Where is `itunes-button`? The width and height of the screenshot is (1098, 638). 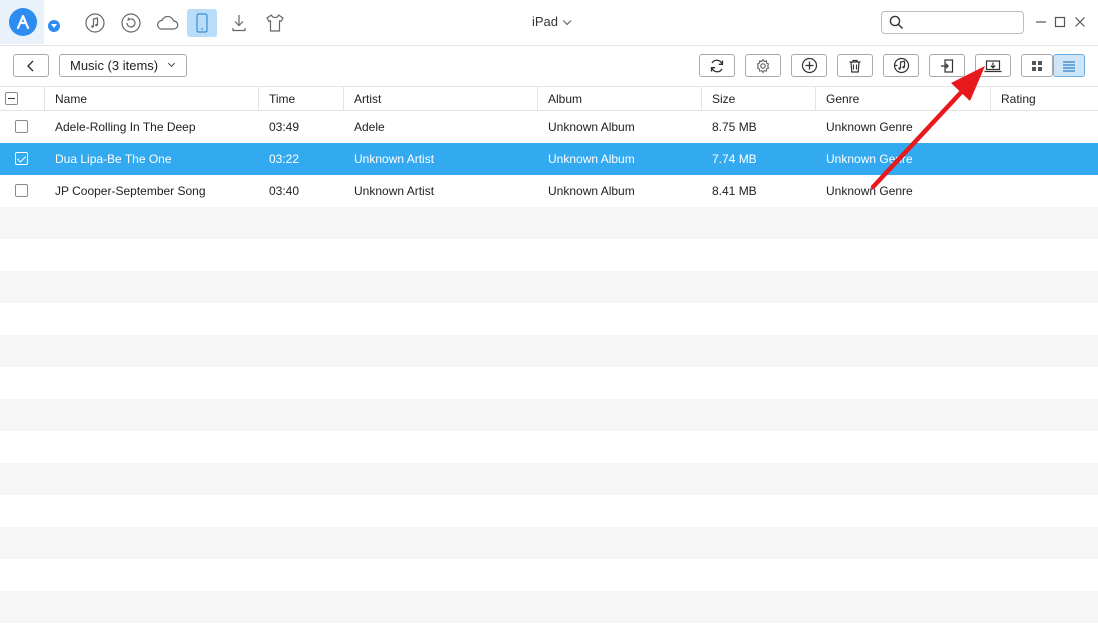 itunes-button is located at coordinates (901, 65).